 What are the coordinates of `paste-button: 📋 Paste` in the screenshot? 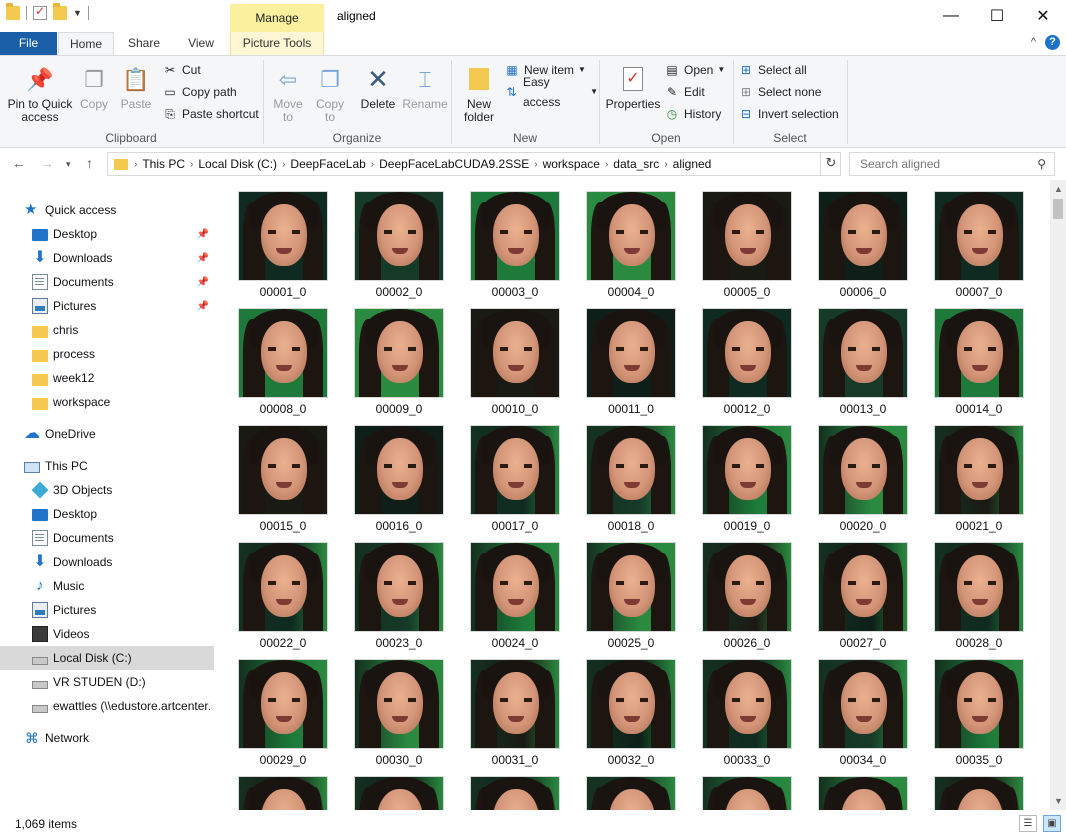 It's located at (136, 85).